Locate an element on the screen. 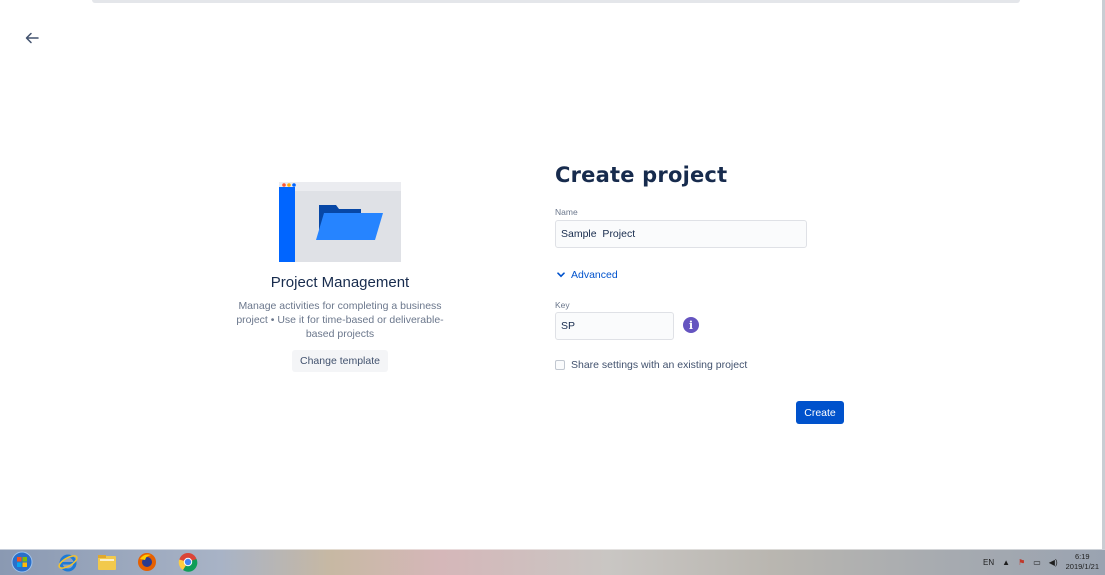 The width and height of the screenshot is (1105, 575). arrow-left-icon is located at coordinates (32, 38).